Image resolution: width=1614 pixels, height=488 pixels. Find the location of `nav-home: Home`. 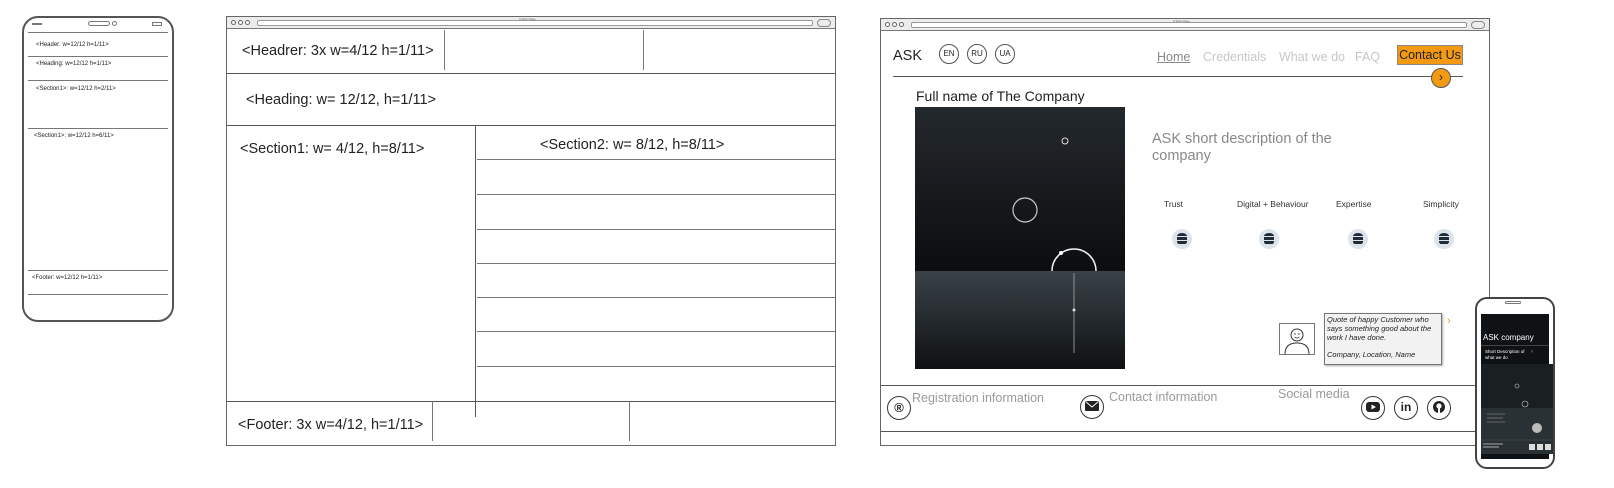

nav-home: Home is located at coordinates (1173, 57).